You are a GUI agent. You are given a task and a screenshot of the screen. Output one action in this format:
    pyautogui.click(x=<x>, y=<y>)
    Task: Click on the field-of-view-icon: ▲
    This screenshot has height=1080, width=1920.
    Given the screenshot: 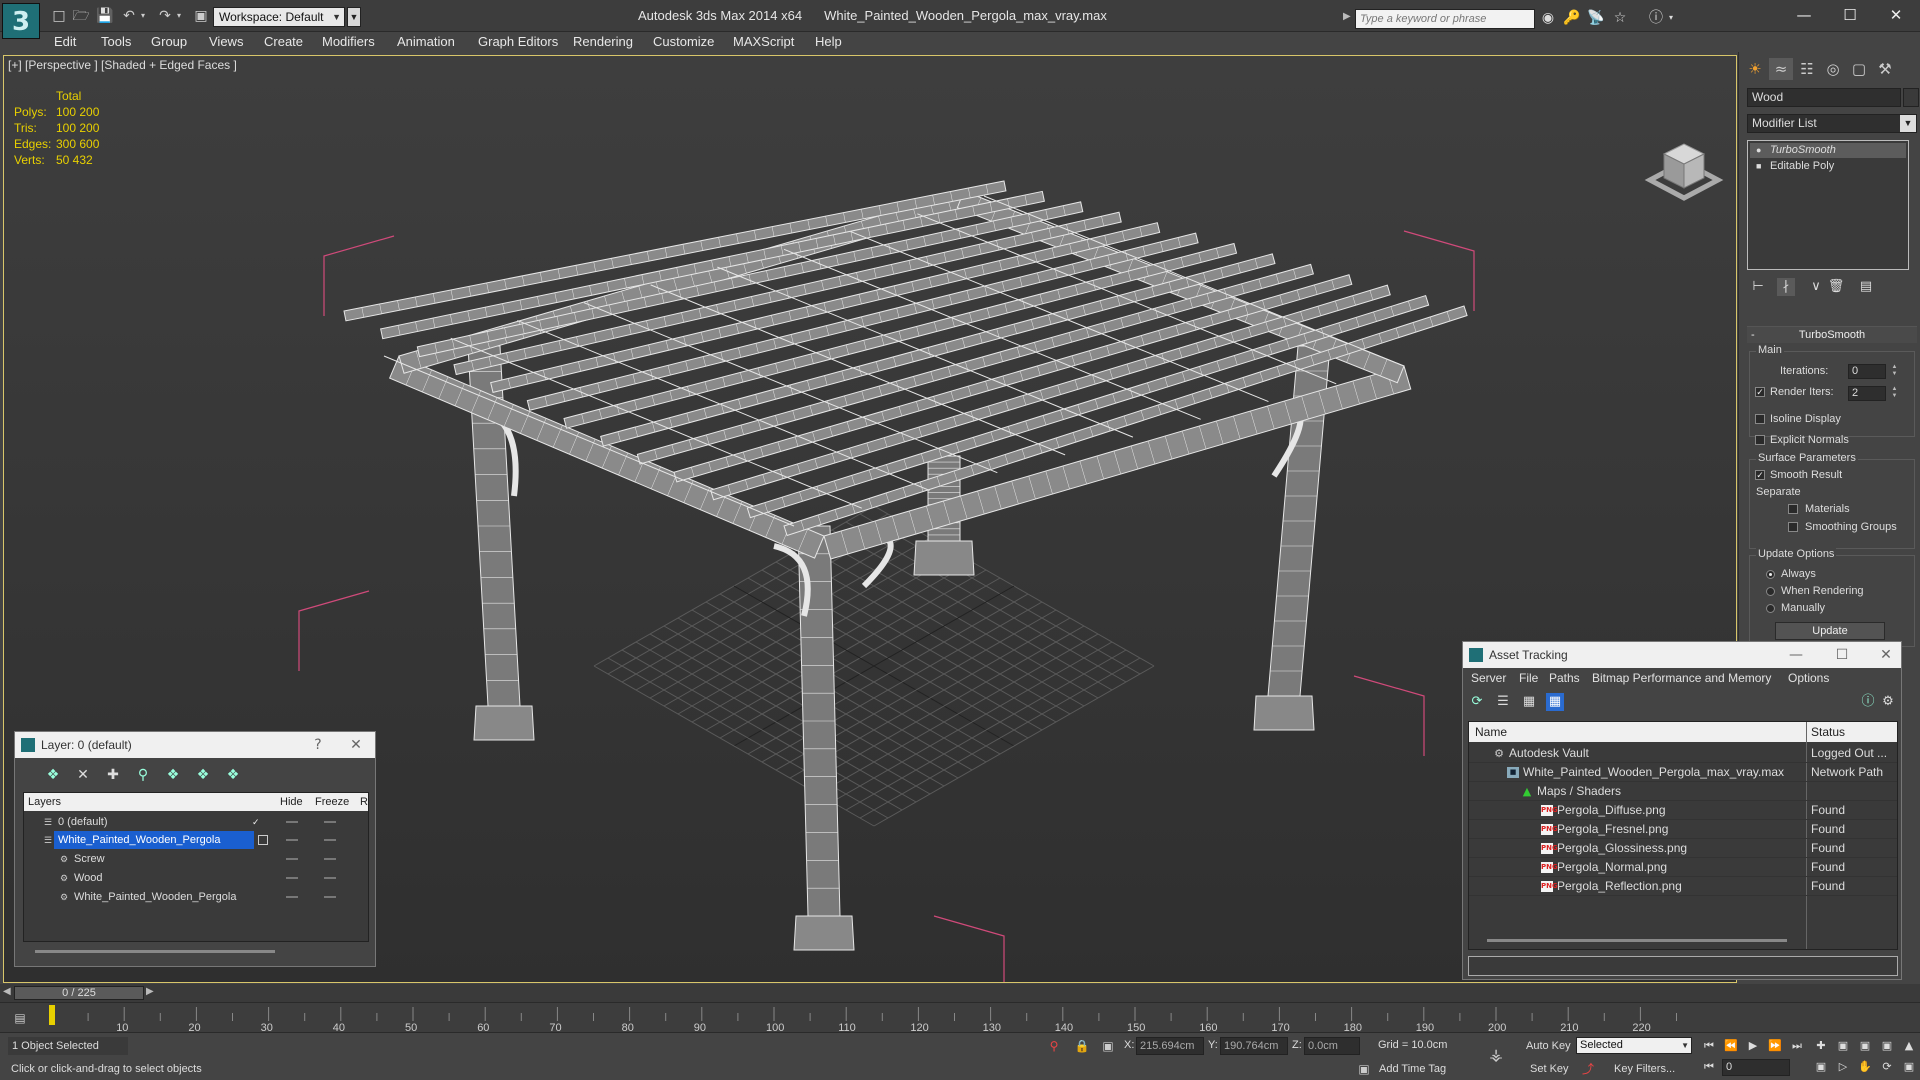 What is the action you would take?
    pyautogui.click(x=1909, y=1046)
    